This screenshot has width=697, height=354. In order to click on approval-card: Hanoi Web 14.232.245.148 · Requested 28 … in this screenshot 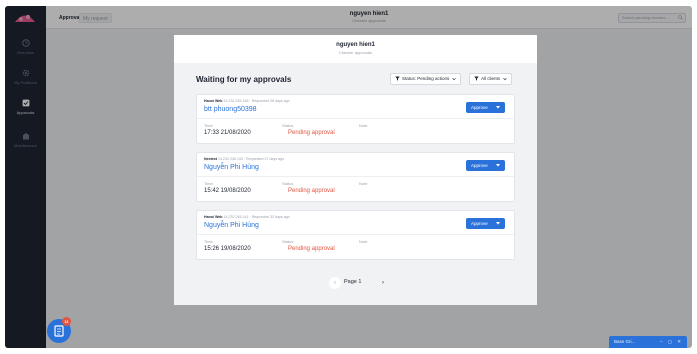, I will do `click(355, 119)`.